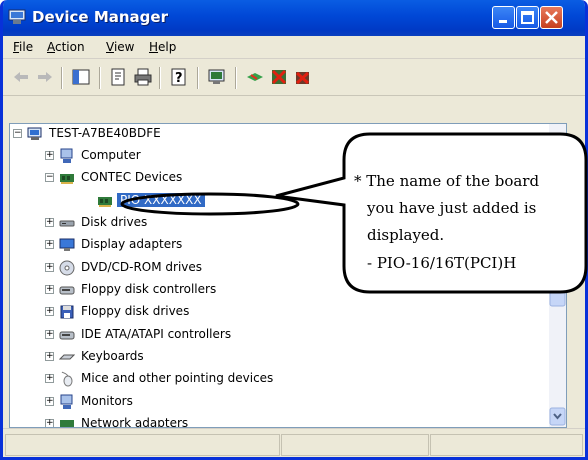 The height and width of the screenshot is (460, 588). Describe the element at coordinates (446, 181) in the screenshot. I see `callout-line-1: * The name of the board` at that location.